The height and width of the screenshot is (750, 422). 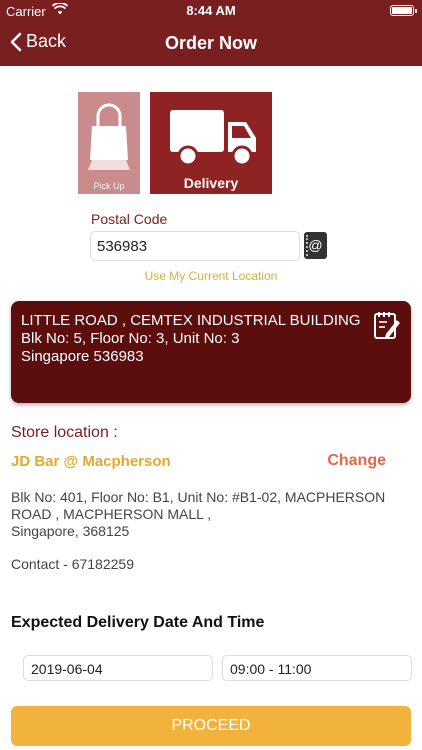 What do you see at coordinates (138, 622) in the screenshot?
I see `delivery-datetime-heading: Expected Delivery Date And Time` at bounding box center [138, 622].